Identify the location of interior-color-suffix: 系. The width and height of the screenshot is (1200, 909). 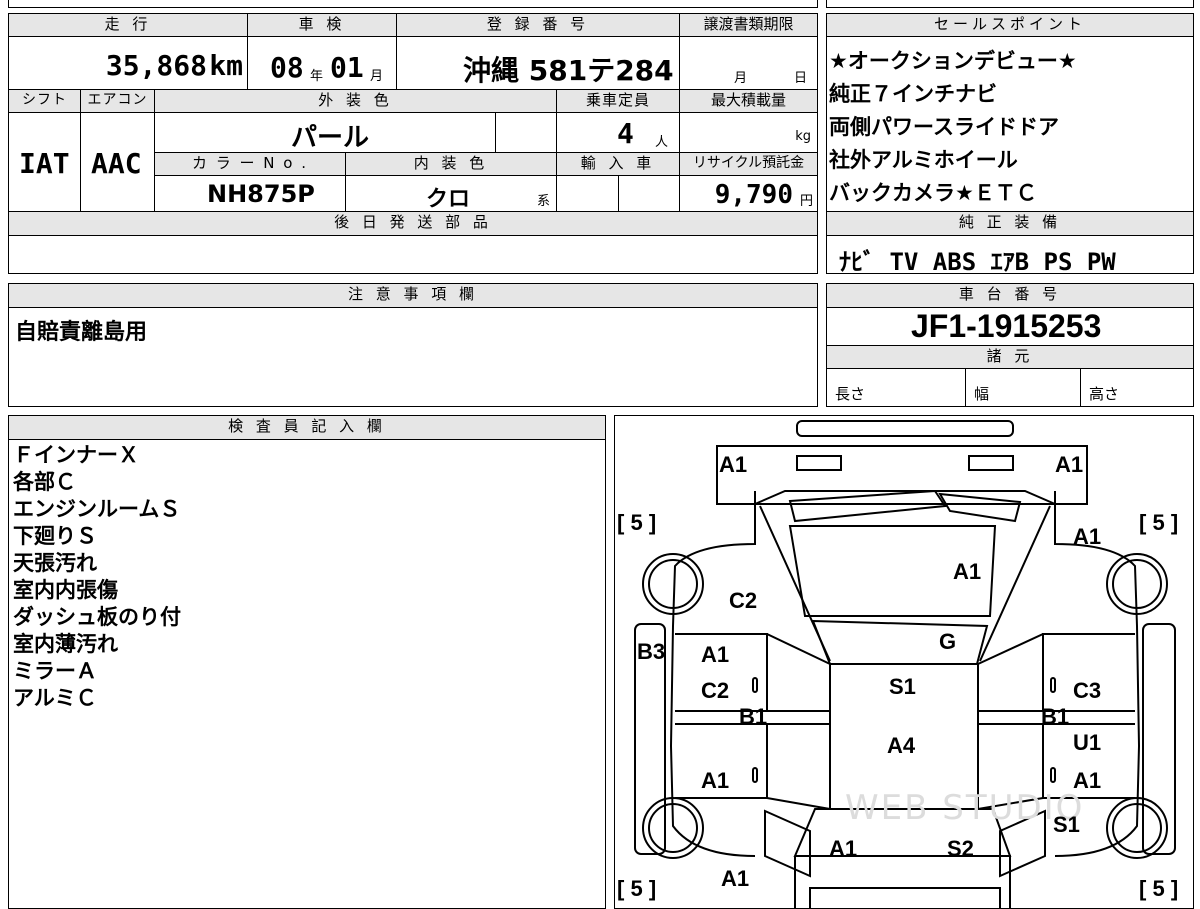
(543, 201).